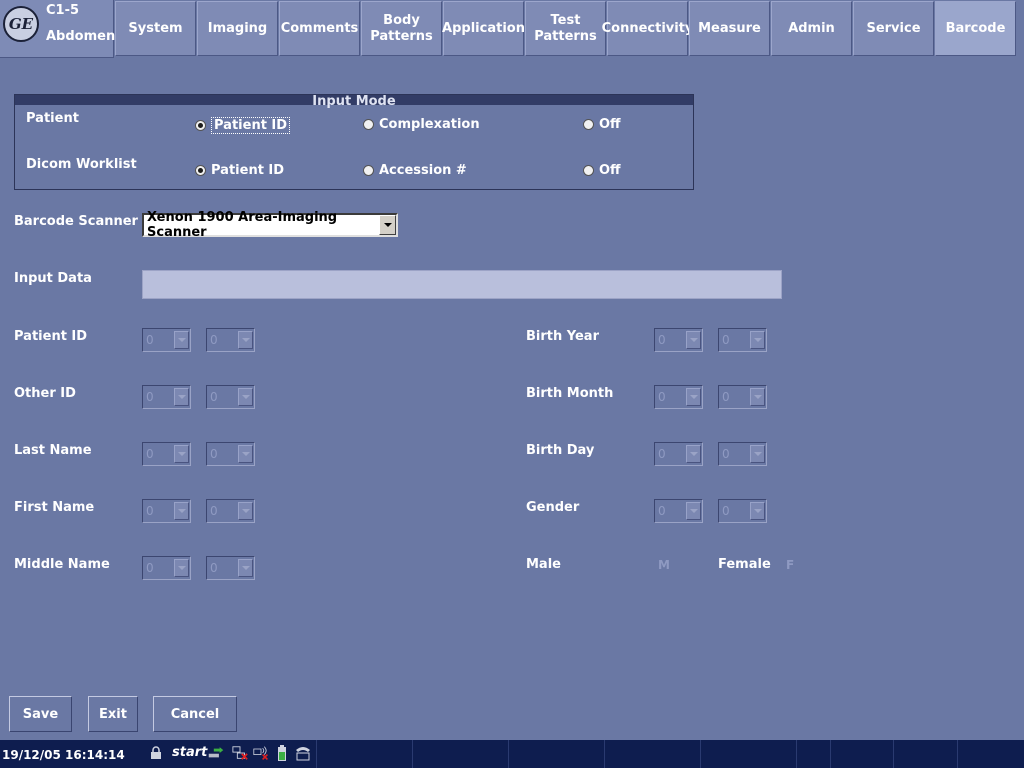 The width and height of the screenshot is (1024, 768). Describe the element at coordinates (155, 28) in the screenshot. I see `tab-system: System` at that location.